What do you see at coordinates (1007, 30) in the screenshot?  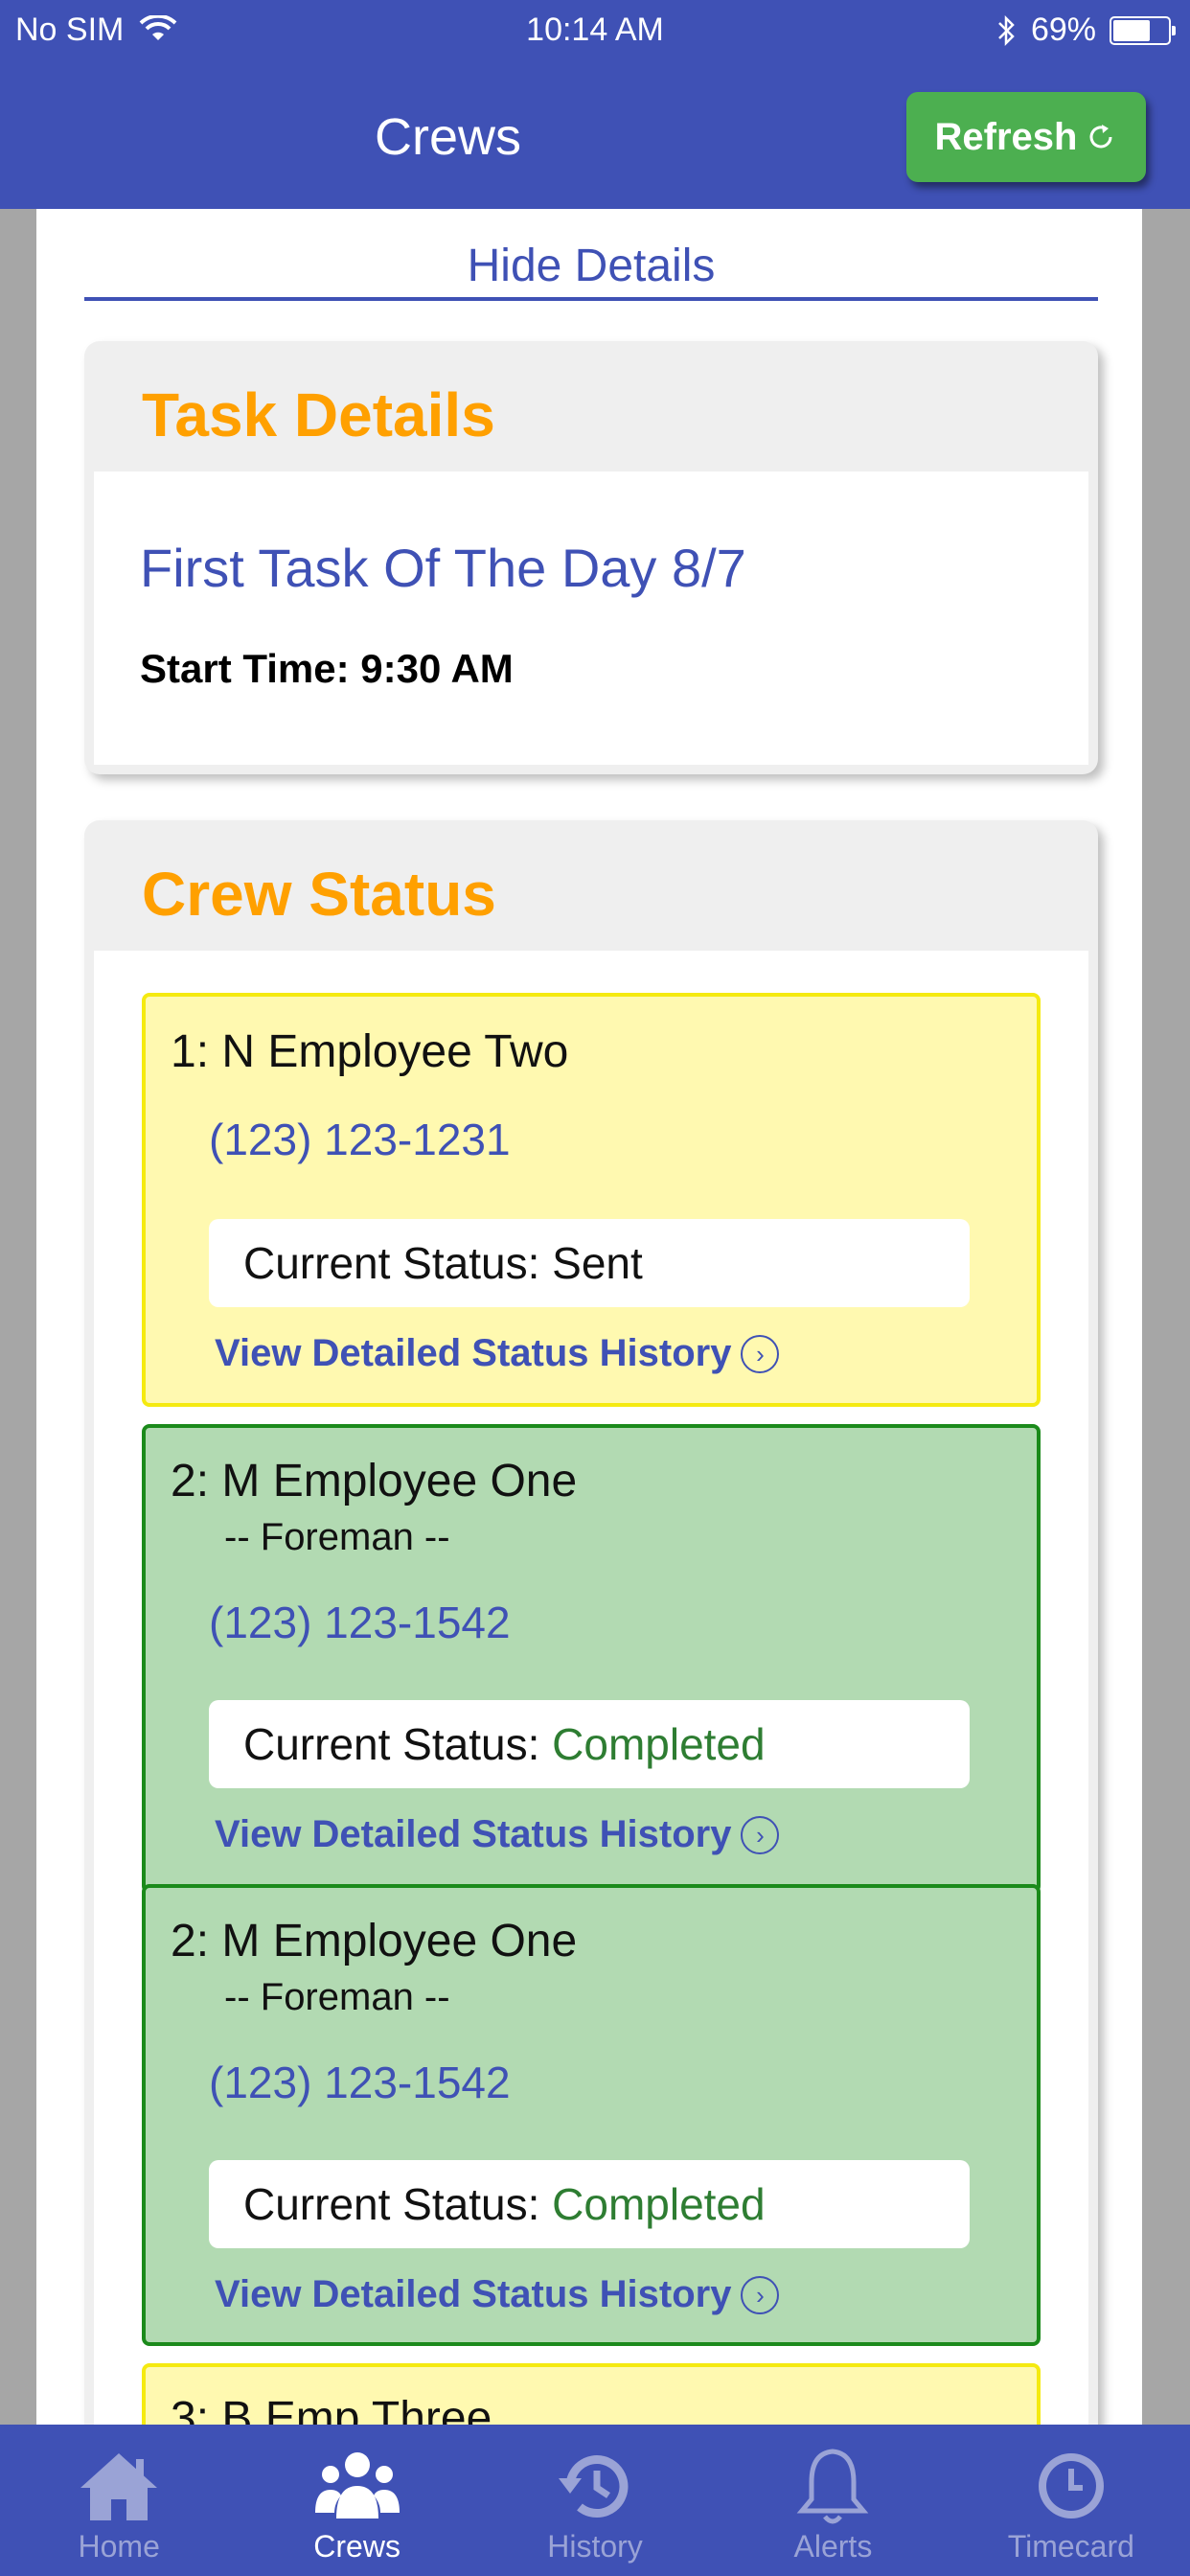 I see `bluetooth-icon` at bounding box center [1007, 30].